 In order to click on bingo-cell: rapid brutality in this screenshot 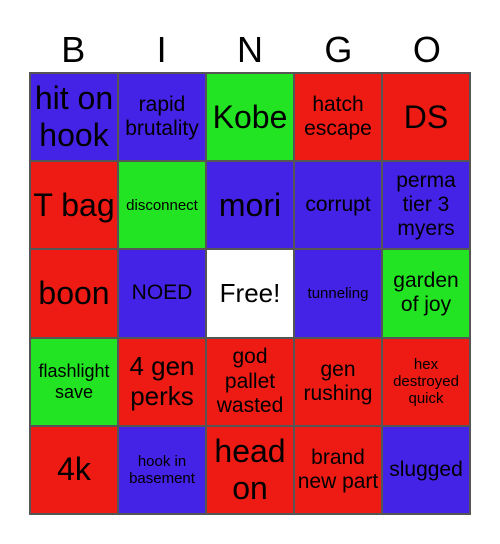, I will do `click(162, 117)`.